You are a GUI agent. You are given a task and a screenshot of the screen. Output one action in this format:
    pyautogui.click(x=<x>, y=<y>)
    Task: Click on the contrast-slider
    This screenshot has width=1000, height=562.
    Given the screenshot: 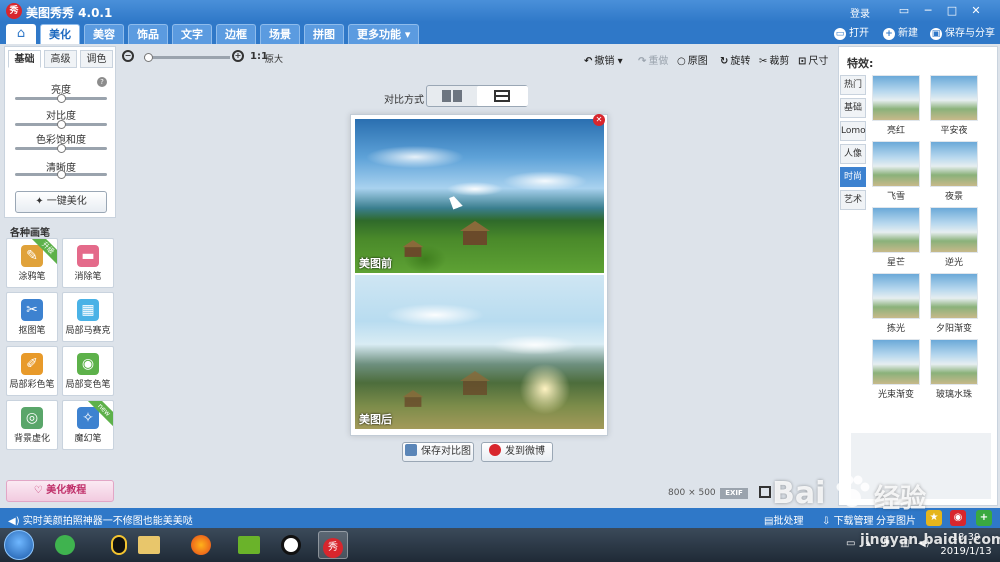 What is the action you would take?
    pyautogui.click(x=61, y=124)
    